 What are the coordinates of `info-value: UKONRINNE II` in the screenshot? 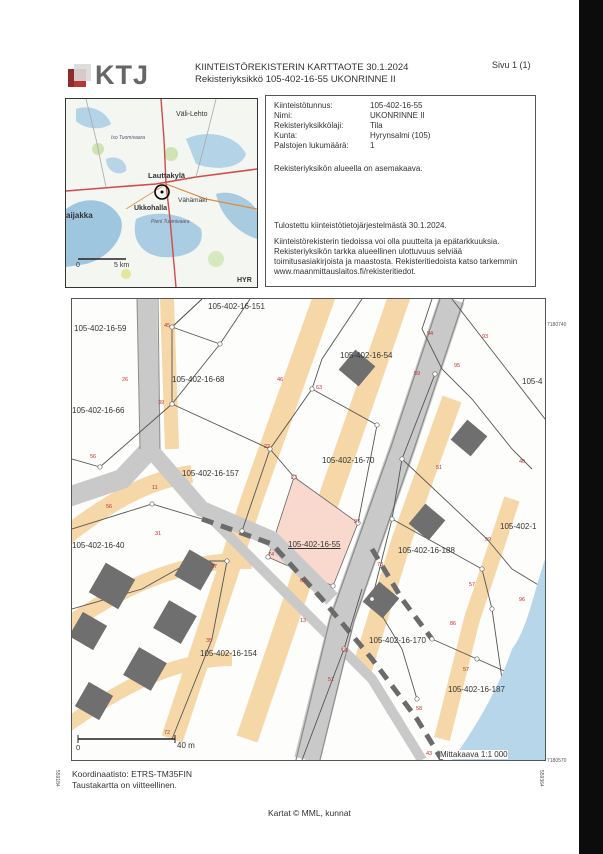 It's located at (397, 115).